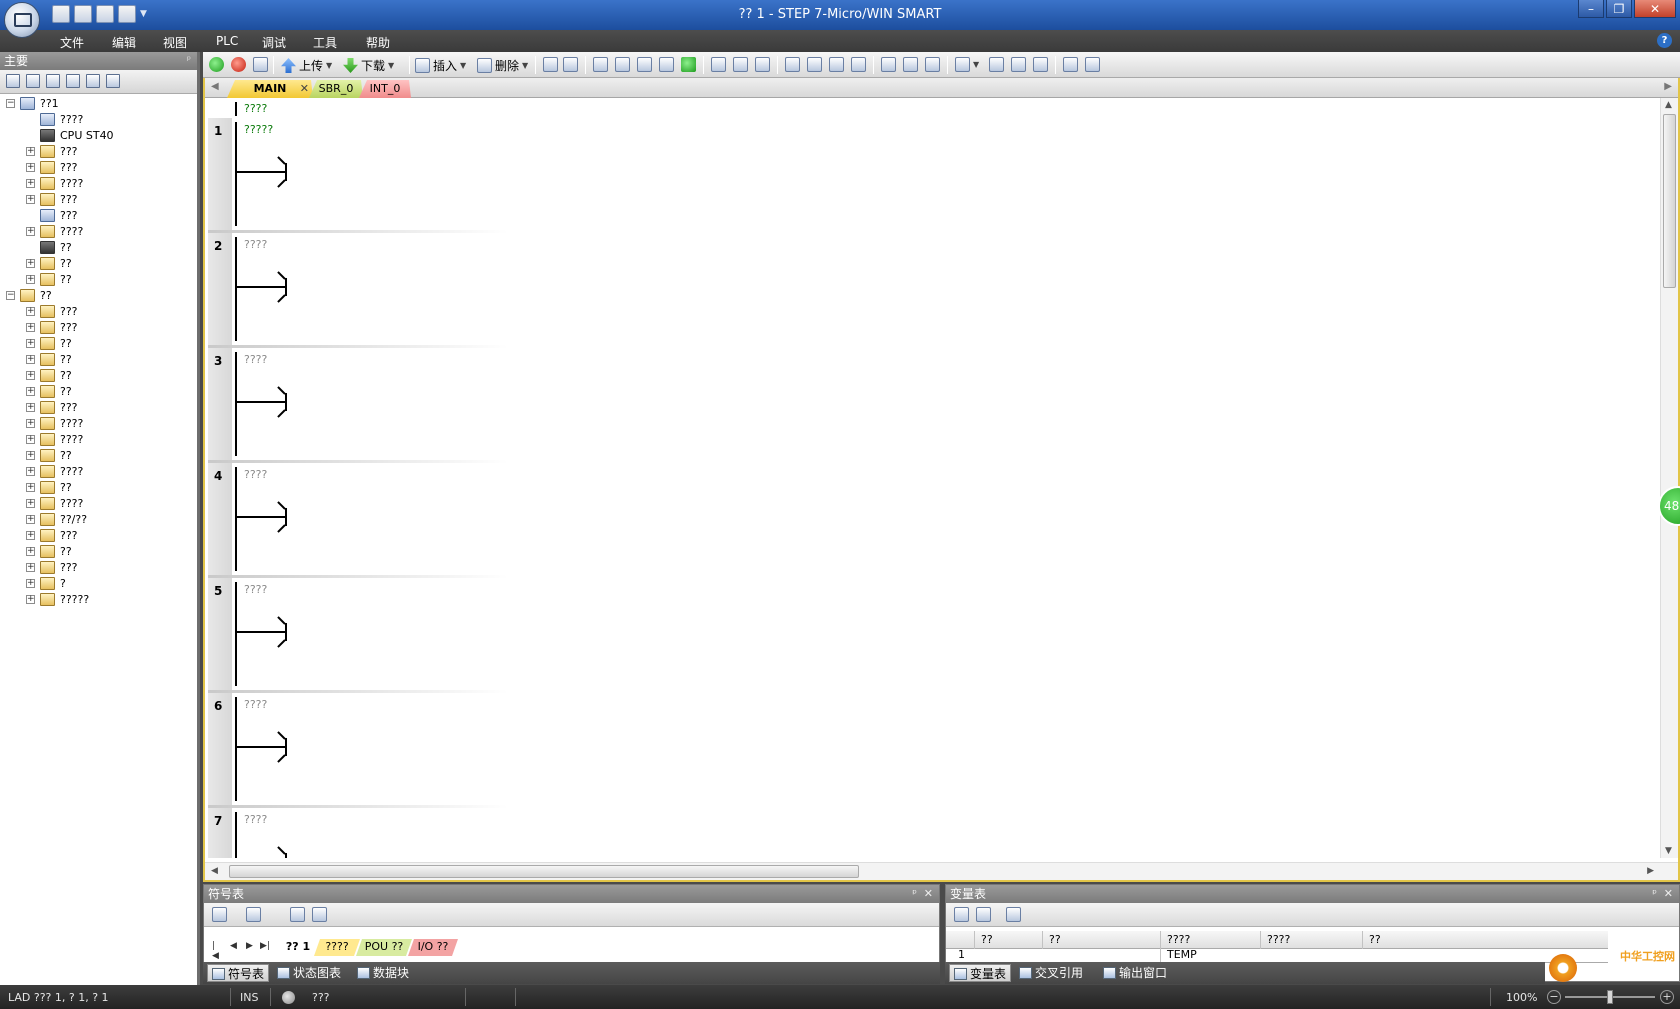 The width and height of the screenshot is (1680, 1009). Describe the element at coordinates (996, 65) in the screenshot. I see `symbol-table-button` at that location.